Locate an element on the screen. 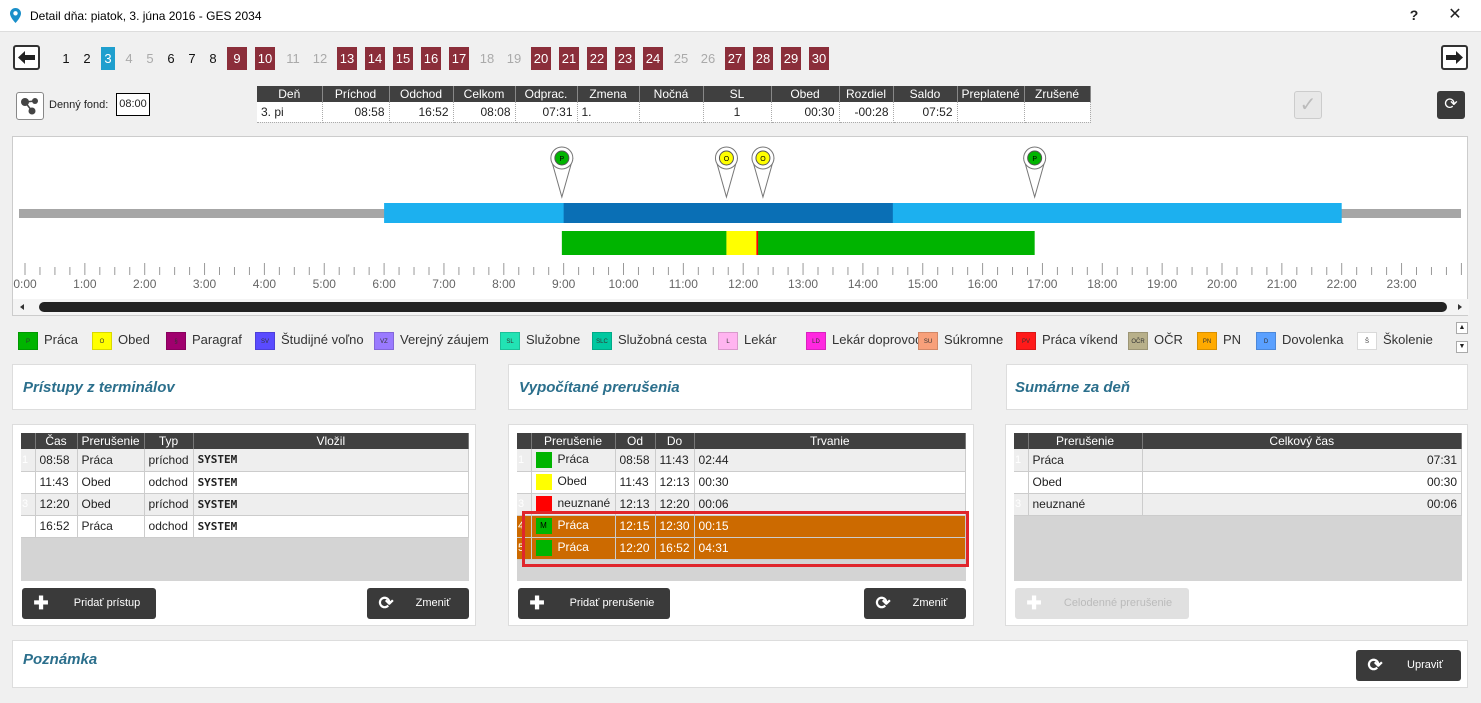  cell-prerusenie: Práca is located at coordinates (1085, 460).